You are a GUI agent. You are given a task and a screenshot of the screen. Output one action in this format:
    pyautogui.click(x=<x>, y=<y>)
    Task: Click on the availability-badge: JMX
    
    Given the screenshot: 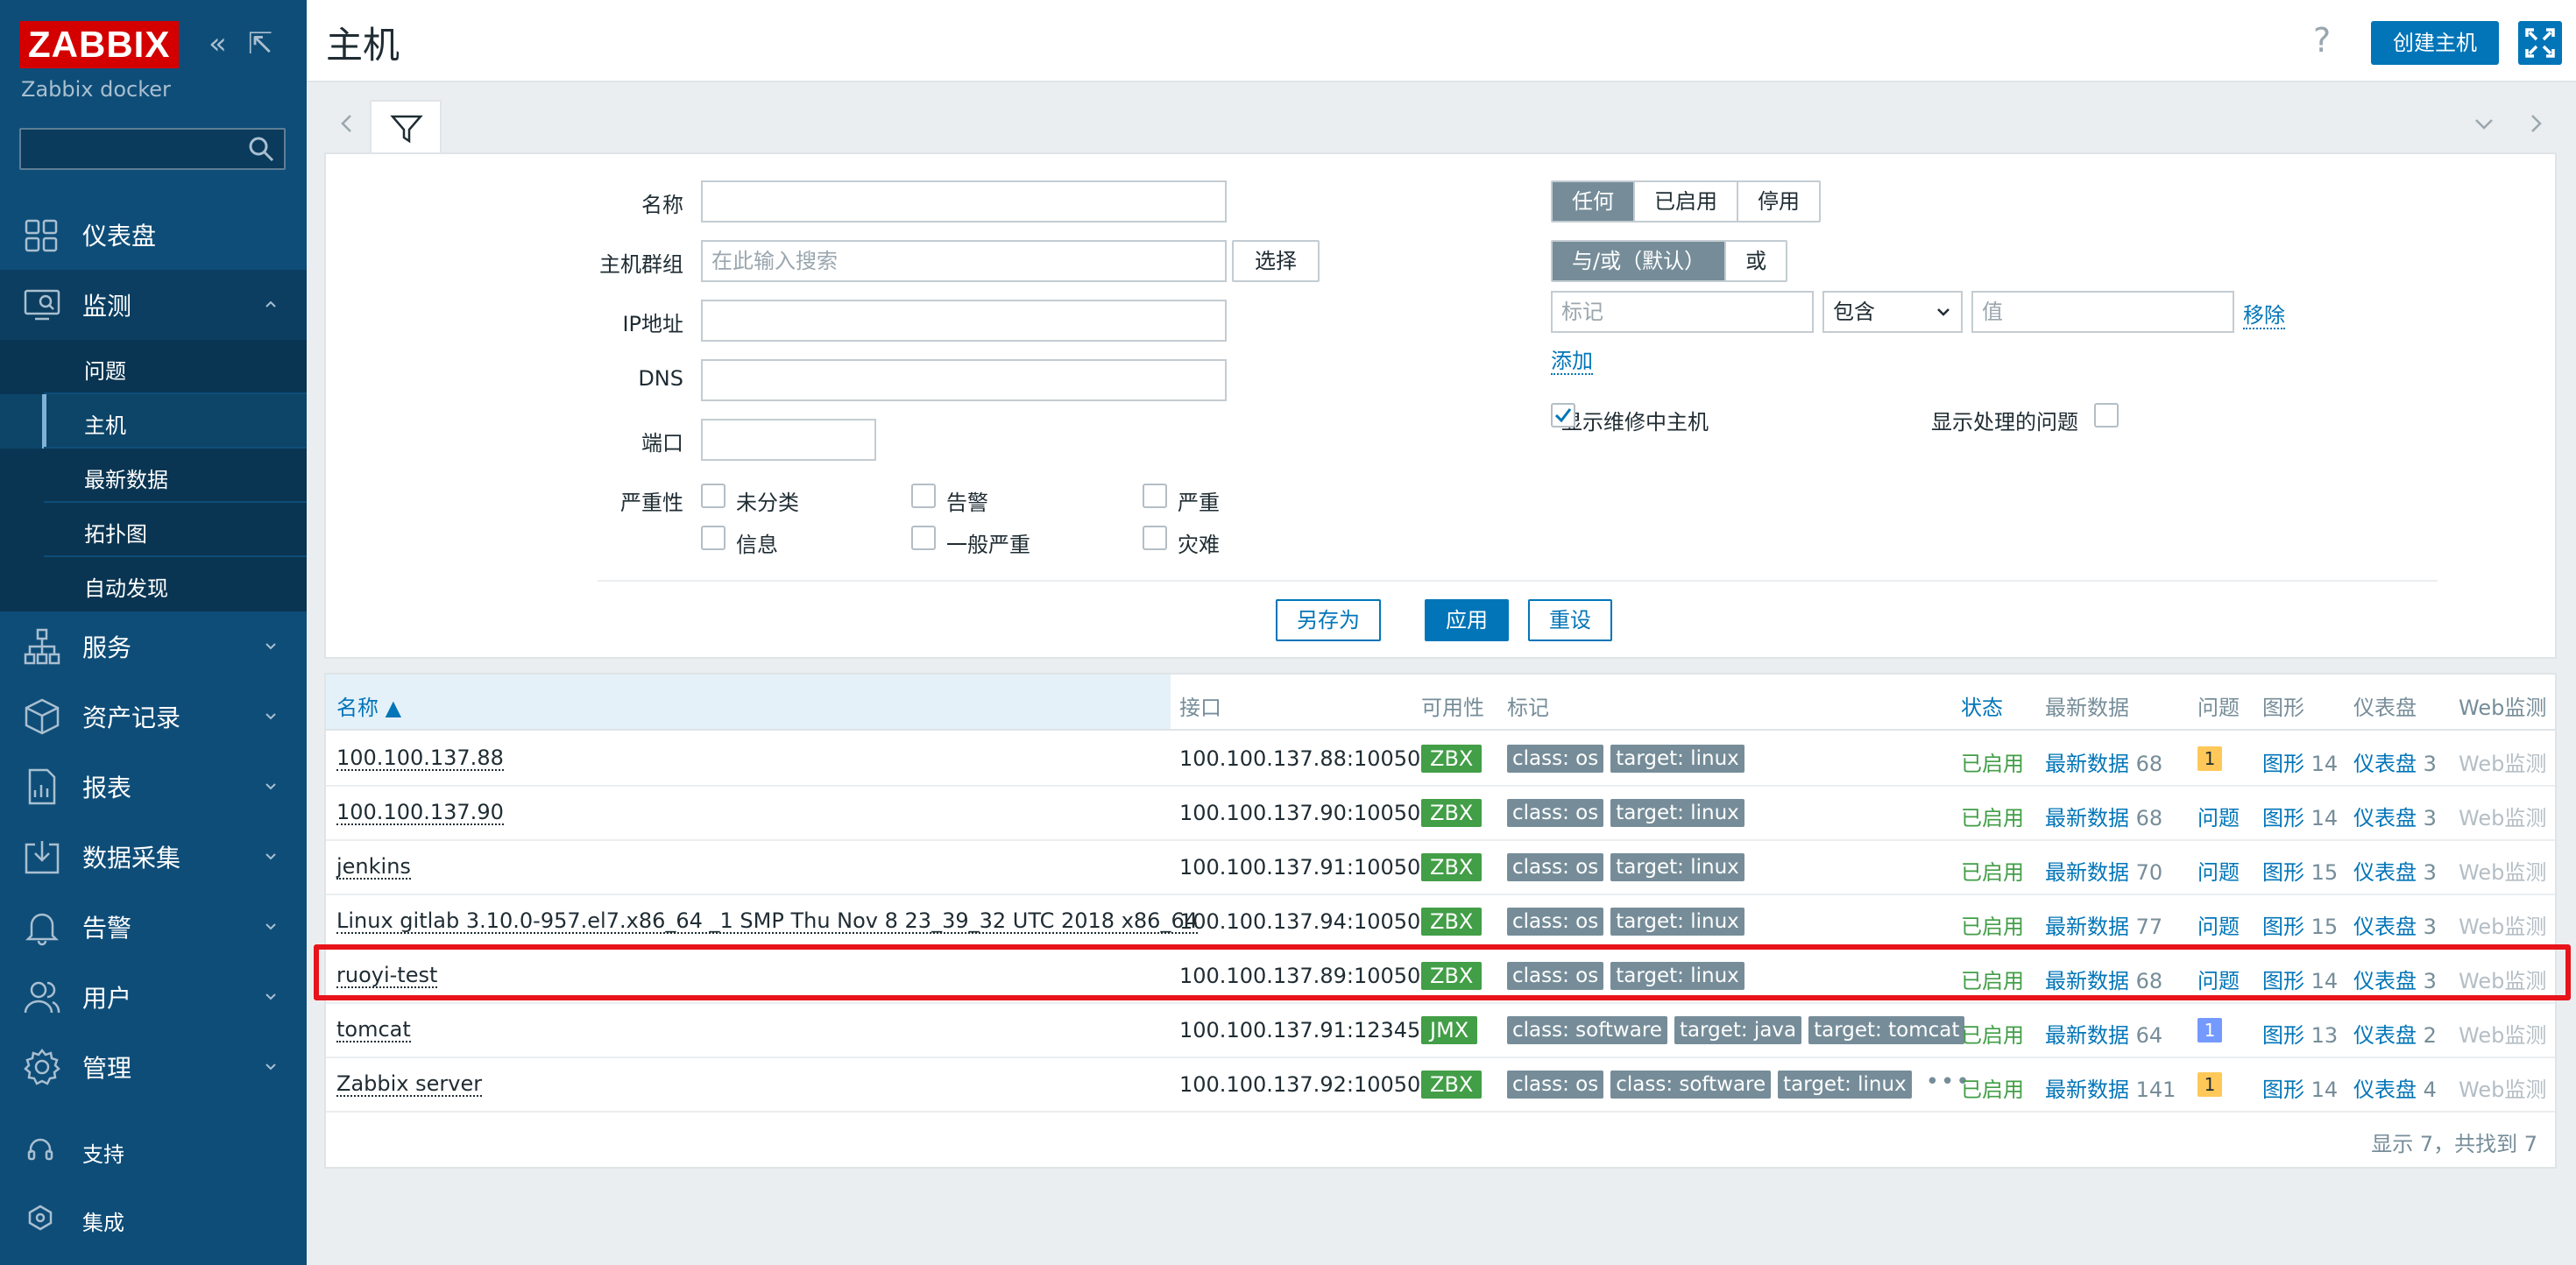 What is the action you would take?
    pyautogui.click(x=1449, y=1030)
    